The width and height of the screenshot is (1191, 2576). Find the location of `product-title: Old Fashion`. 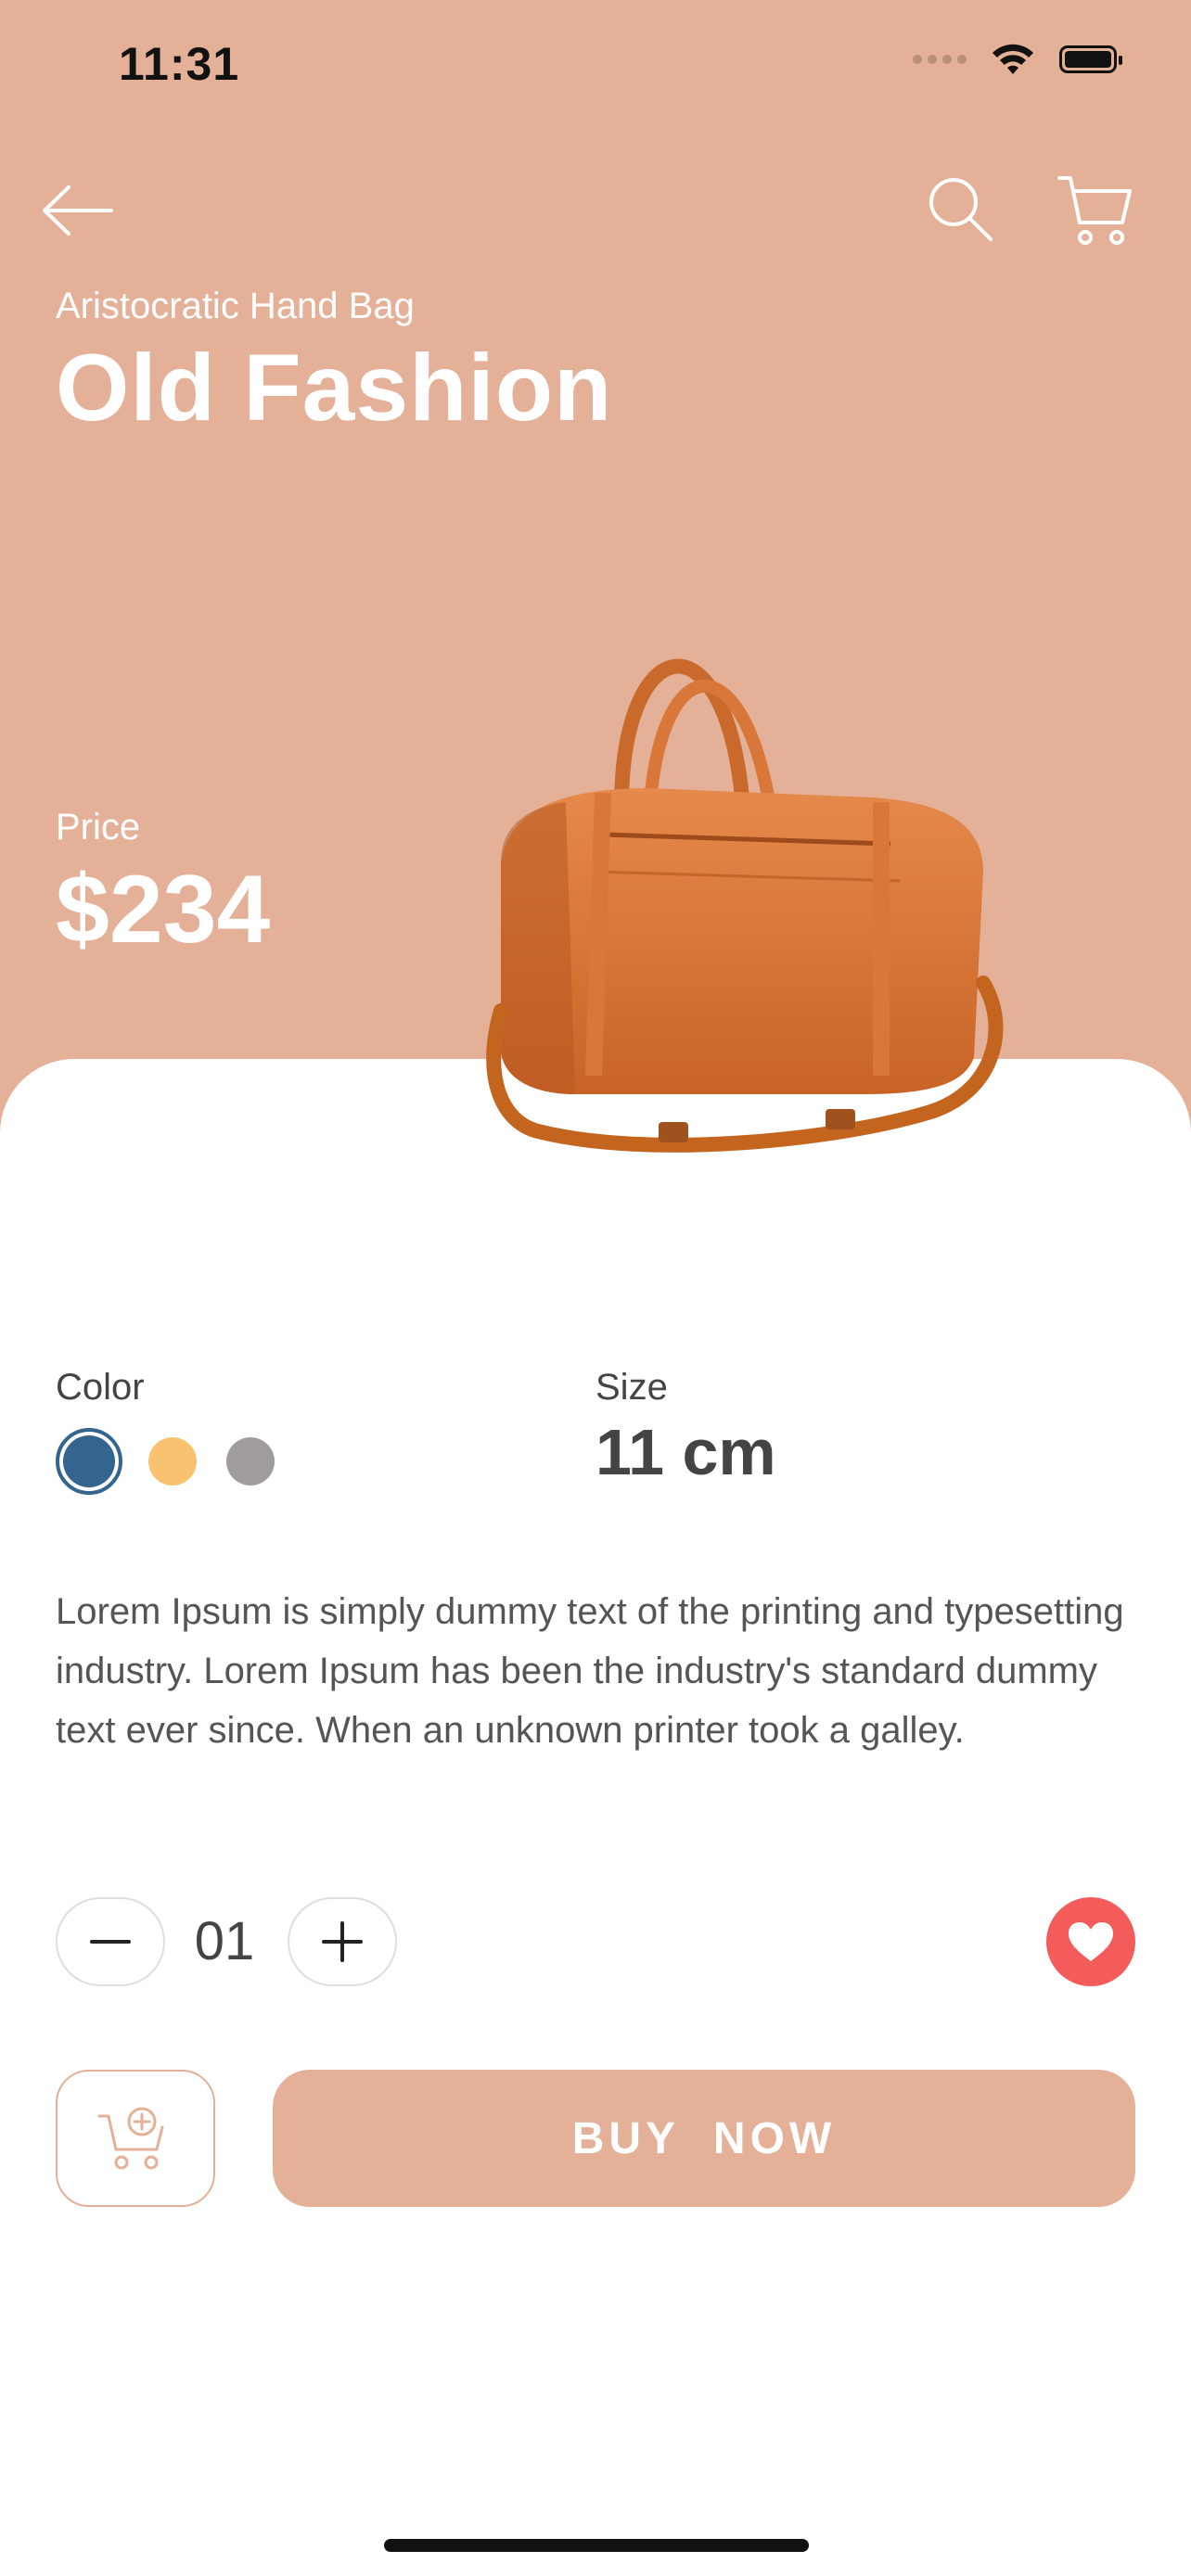

product-title: Old Fashion is located at coordinates (334, 388).